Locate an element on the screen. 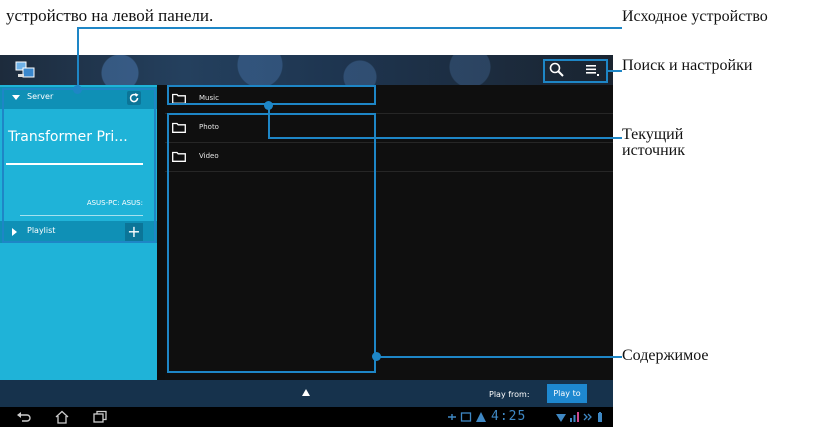  bottom-bar: Play from: Play to is located at coordinates (306, 393).